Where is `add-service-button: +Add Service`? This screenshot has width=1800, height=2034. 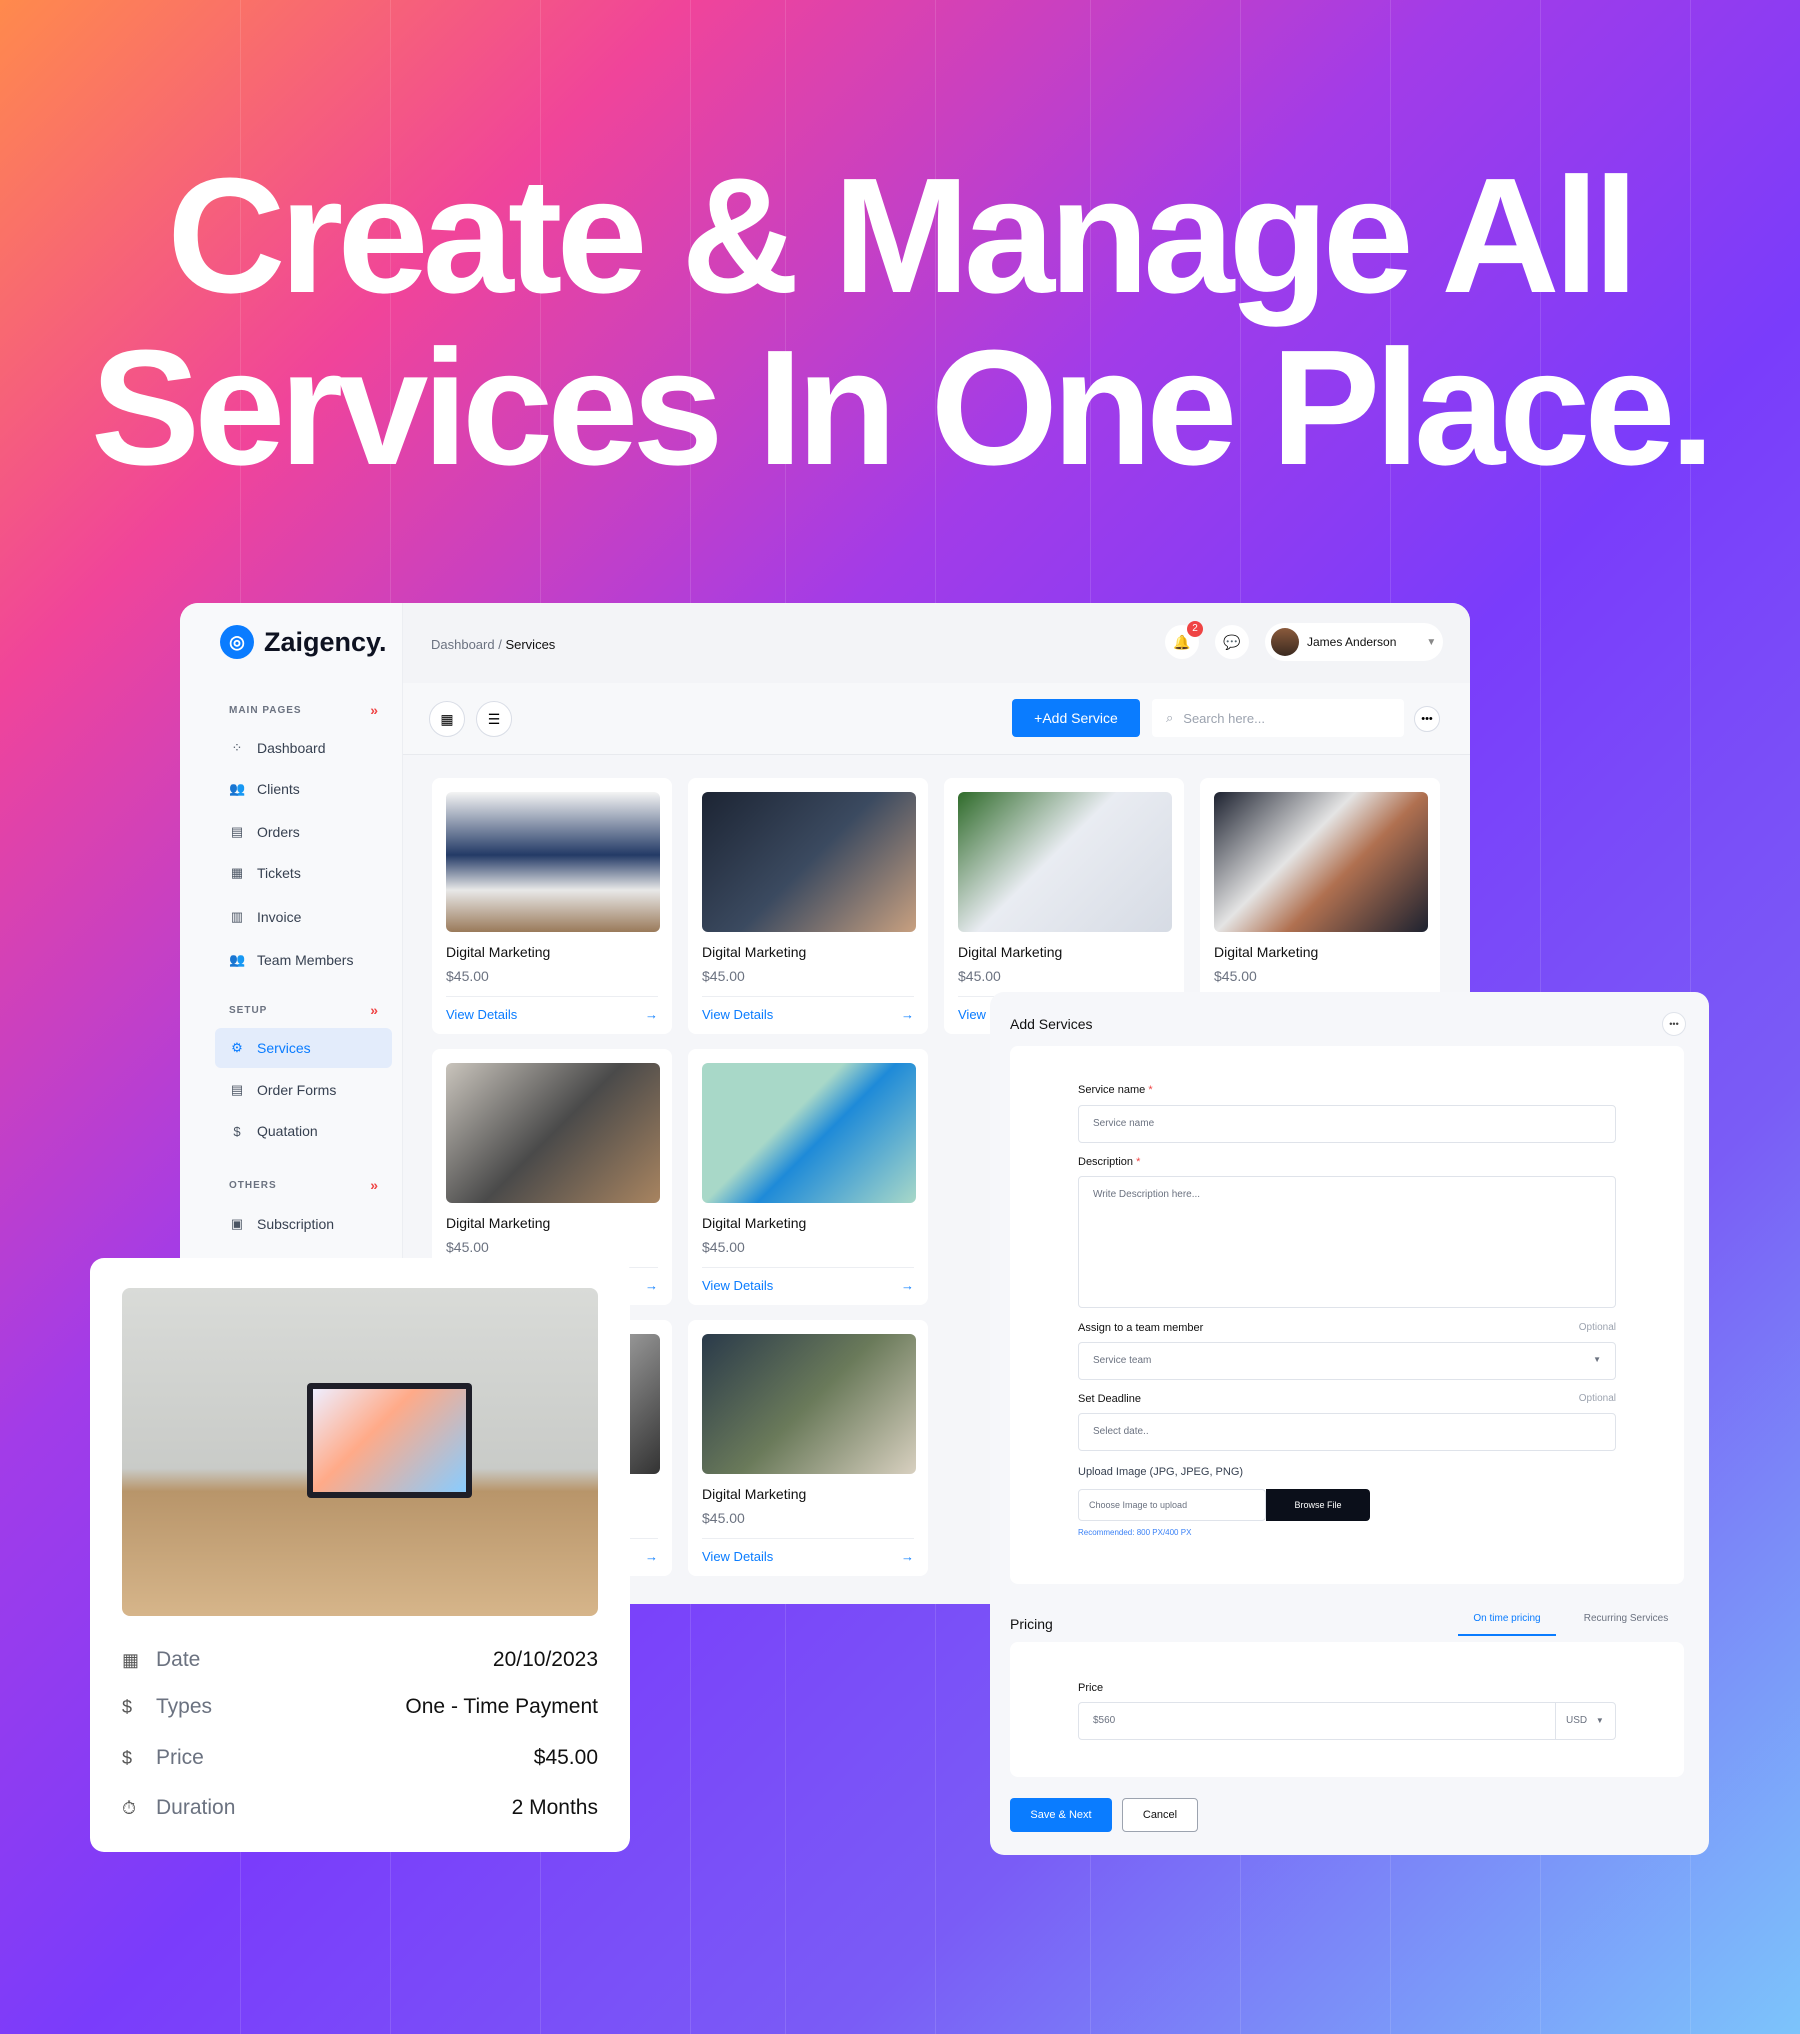 add-service-button: +Add Service is located at coordinates (1076, 718).